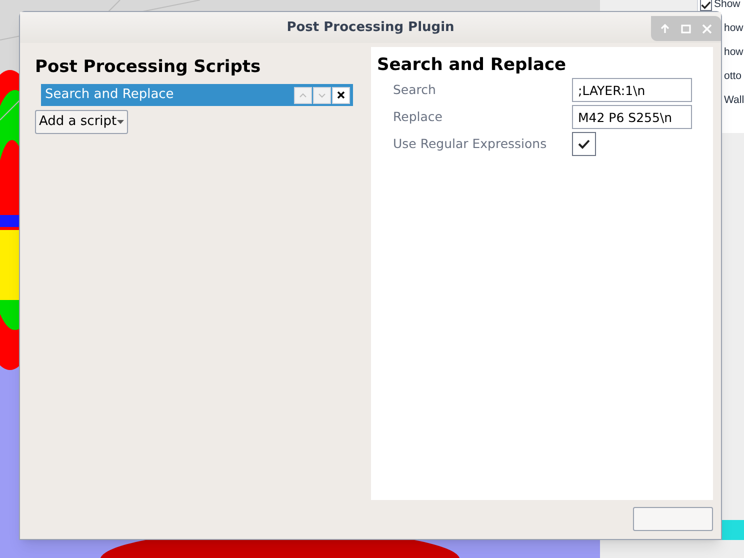  I want to click on window-title: Post Processing Plugin, so click(370, 27).